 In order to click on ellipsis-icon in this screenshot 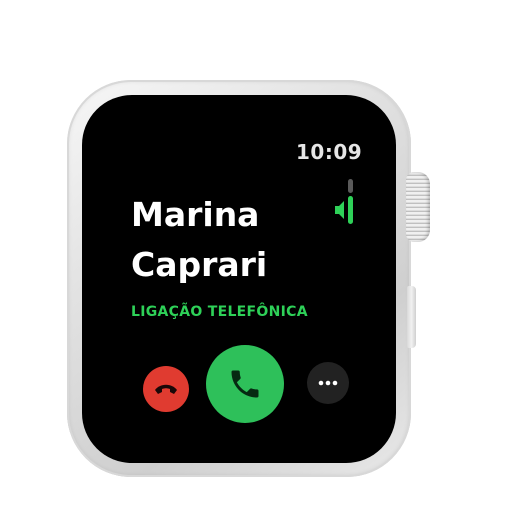, I will do `click(328, 383)`.